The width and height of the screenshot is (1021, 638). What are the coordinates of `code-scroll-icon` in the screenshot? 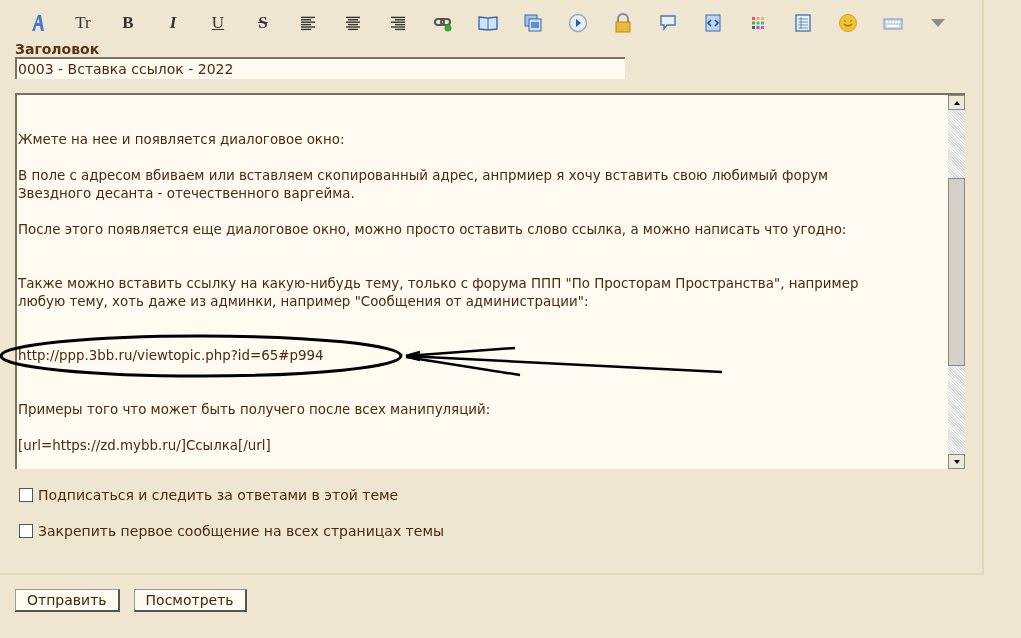 It's located at (713, 23).